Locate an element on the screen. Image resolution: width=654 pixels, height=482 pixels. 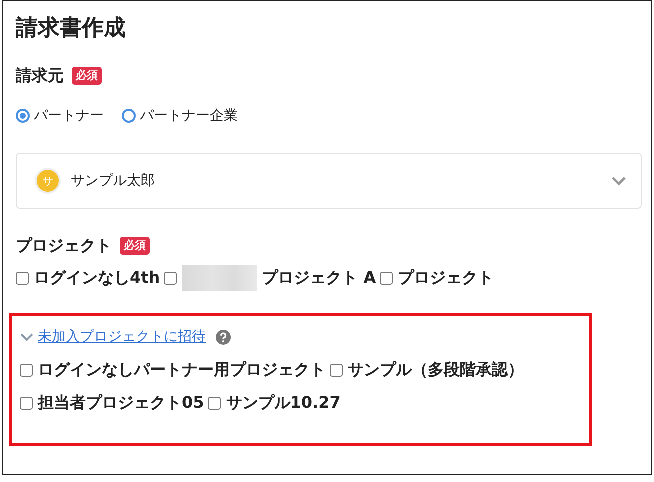
checkbox-label: ログインなし4th is located at coordinates (97, 278).